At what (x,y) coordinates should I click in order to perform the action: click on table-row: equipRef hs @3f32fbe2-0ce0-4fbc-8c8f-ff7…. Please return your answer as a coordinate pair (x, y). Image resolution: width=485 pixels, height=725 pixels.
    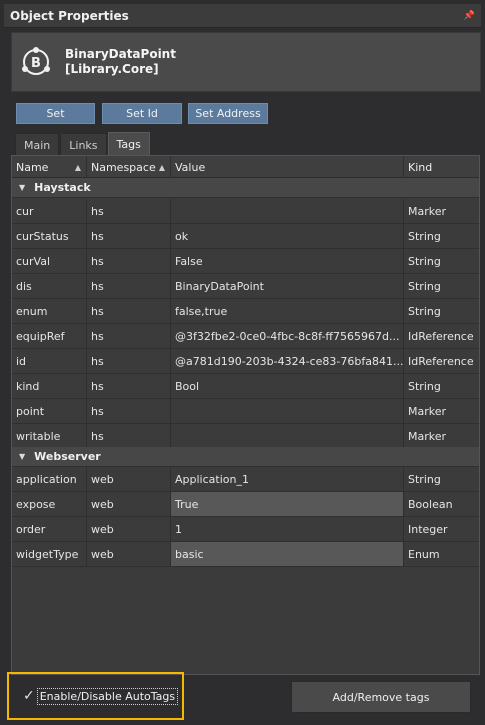
    Looking at the image, I should click on (245, 336).